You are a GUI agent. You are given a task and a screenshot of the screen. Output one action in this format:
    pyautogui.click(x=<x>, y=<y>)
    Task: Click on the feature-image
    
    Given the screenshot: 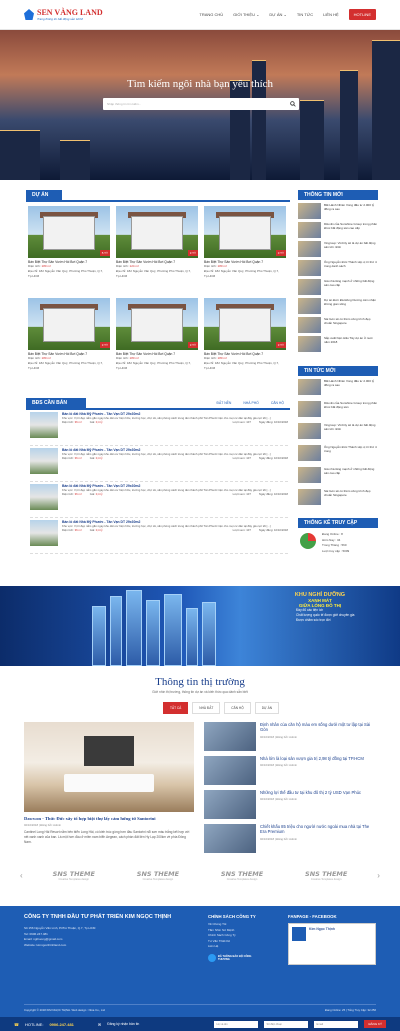 What is the action you would take?
    pyautogui.click(x=109, y=767)
    